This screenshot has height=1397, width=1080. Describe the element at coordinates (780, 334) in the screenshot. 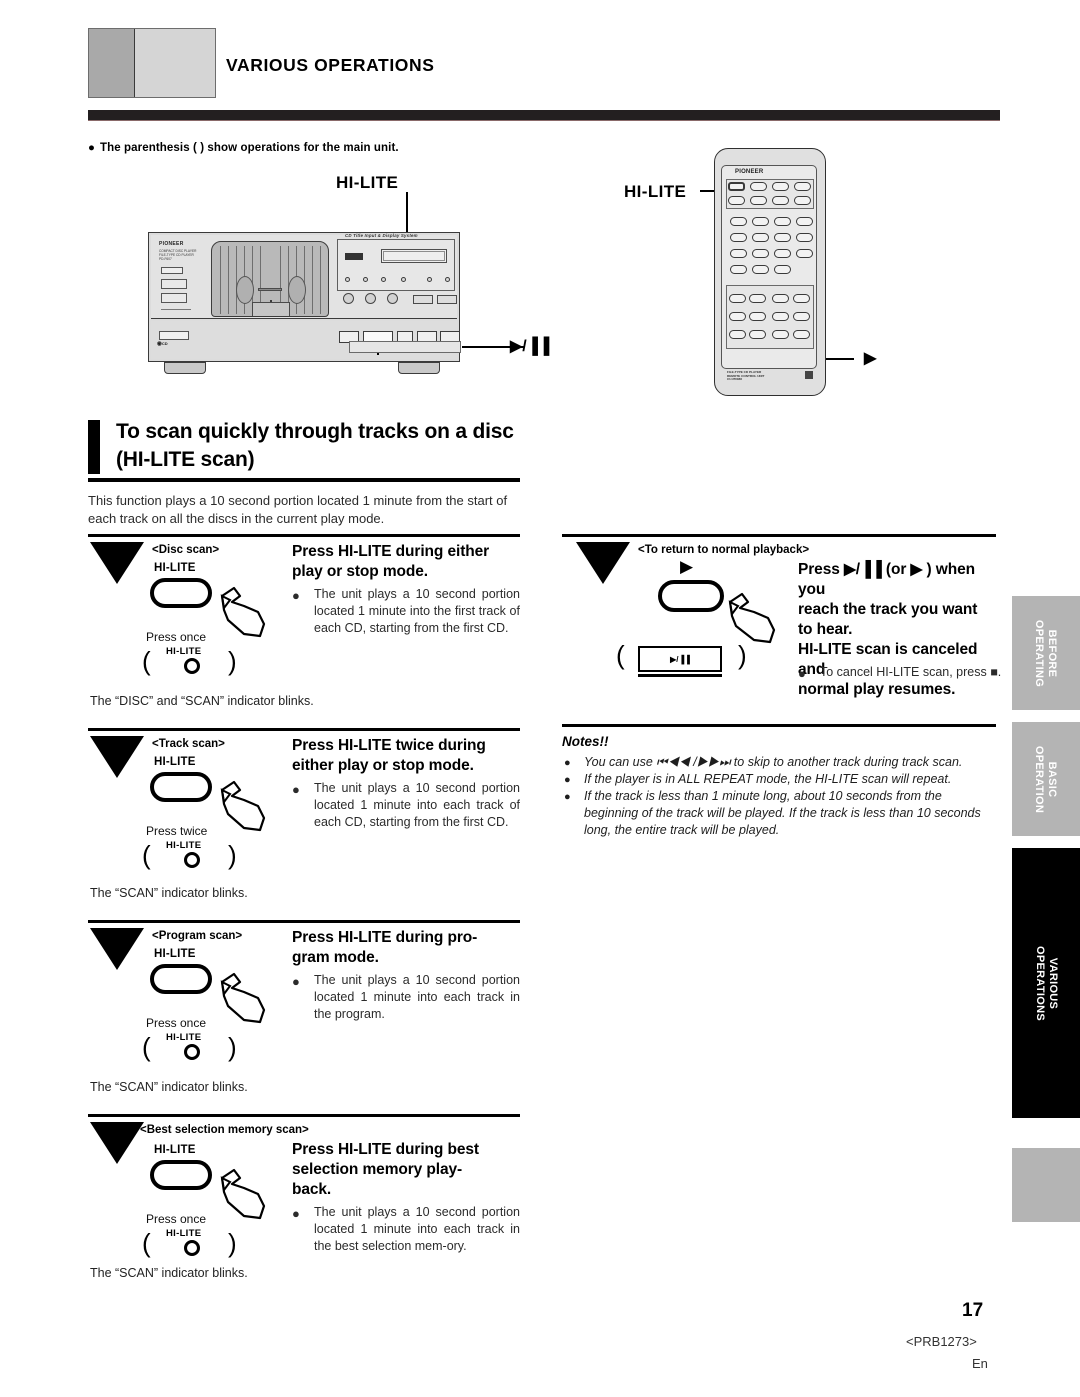

I see `remote-play-button` at that location.